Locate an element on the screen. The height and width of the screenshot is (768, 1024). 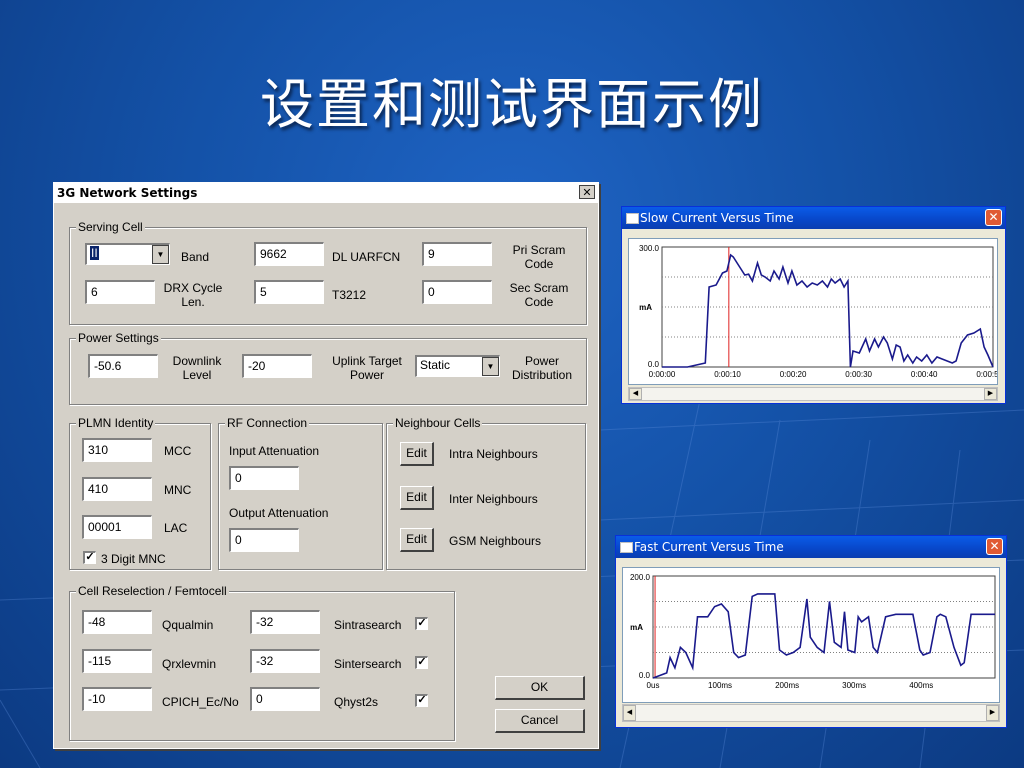
drx-cycle-input: 6 is located at coordinates (120, 292).